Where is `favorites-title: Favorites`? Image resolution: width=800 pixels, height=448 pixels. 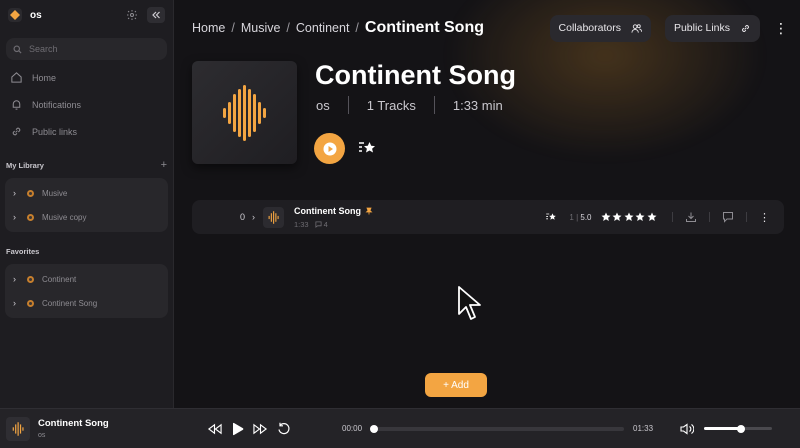
favorites-title: Favorites is located at coordinates (23, 251).